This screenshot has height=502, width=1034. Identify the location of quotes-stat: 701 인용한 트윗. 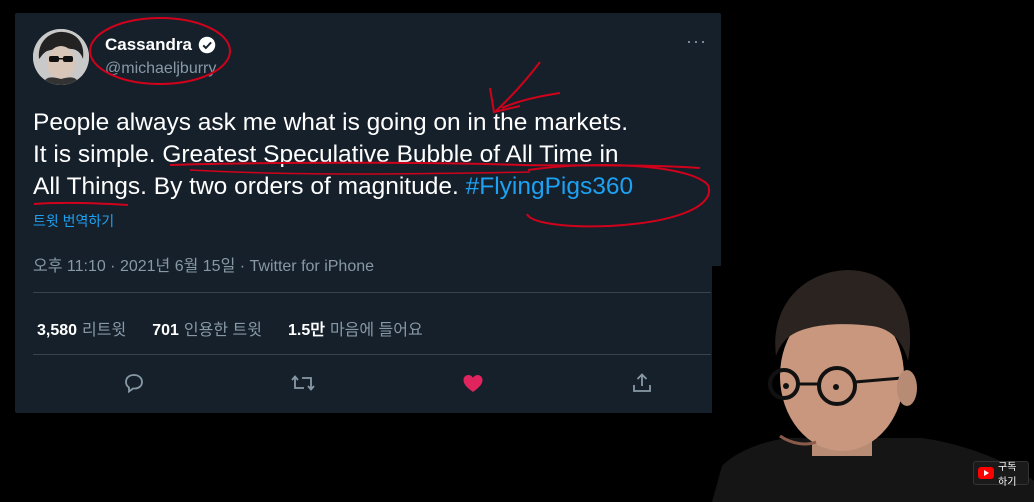
(207, 328).